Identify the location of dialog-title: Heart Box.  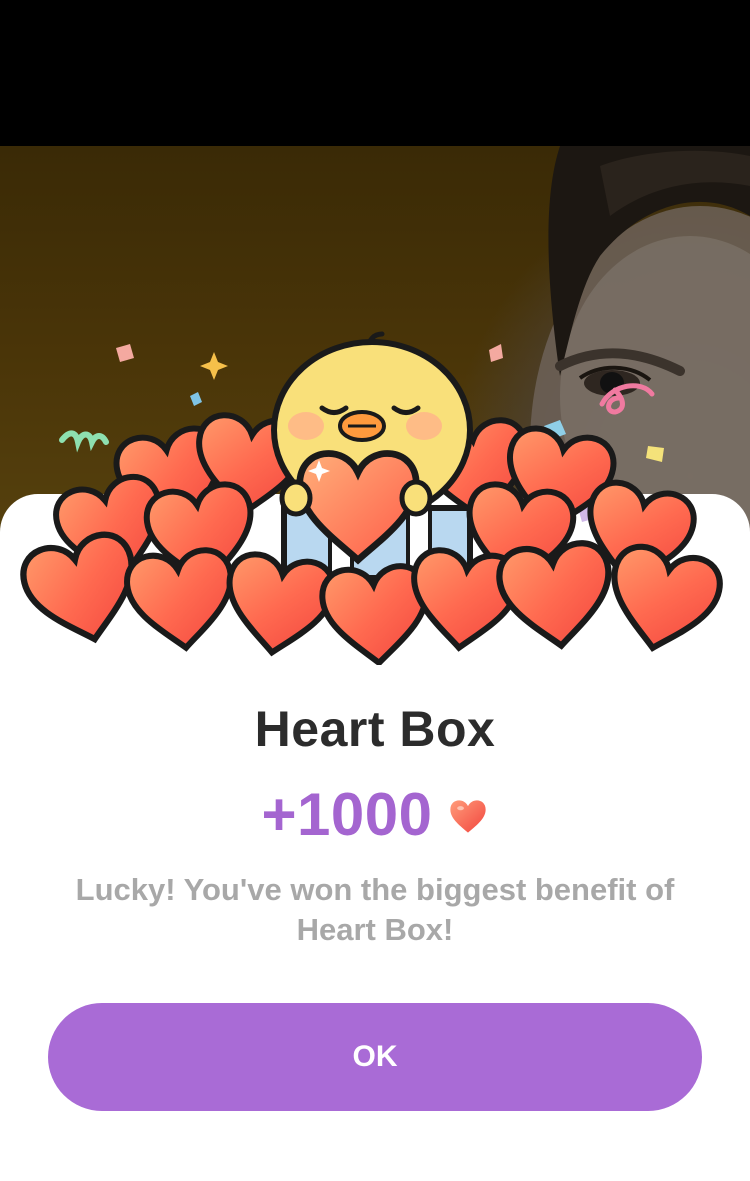
(375, 729).